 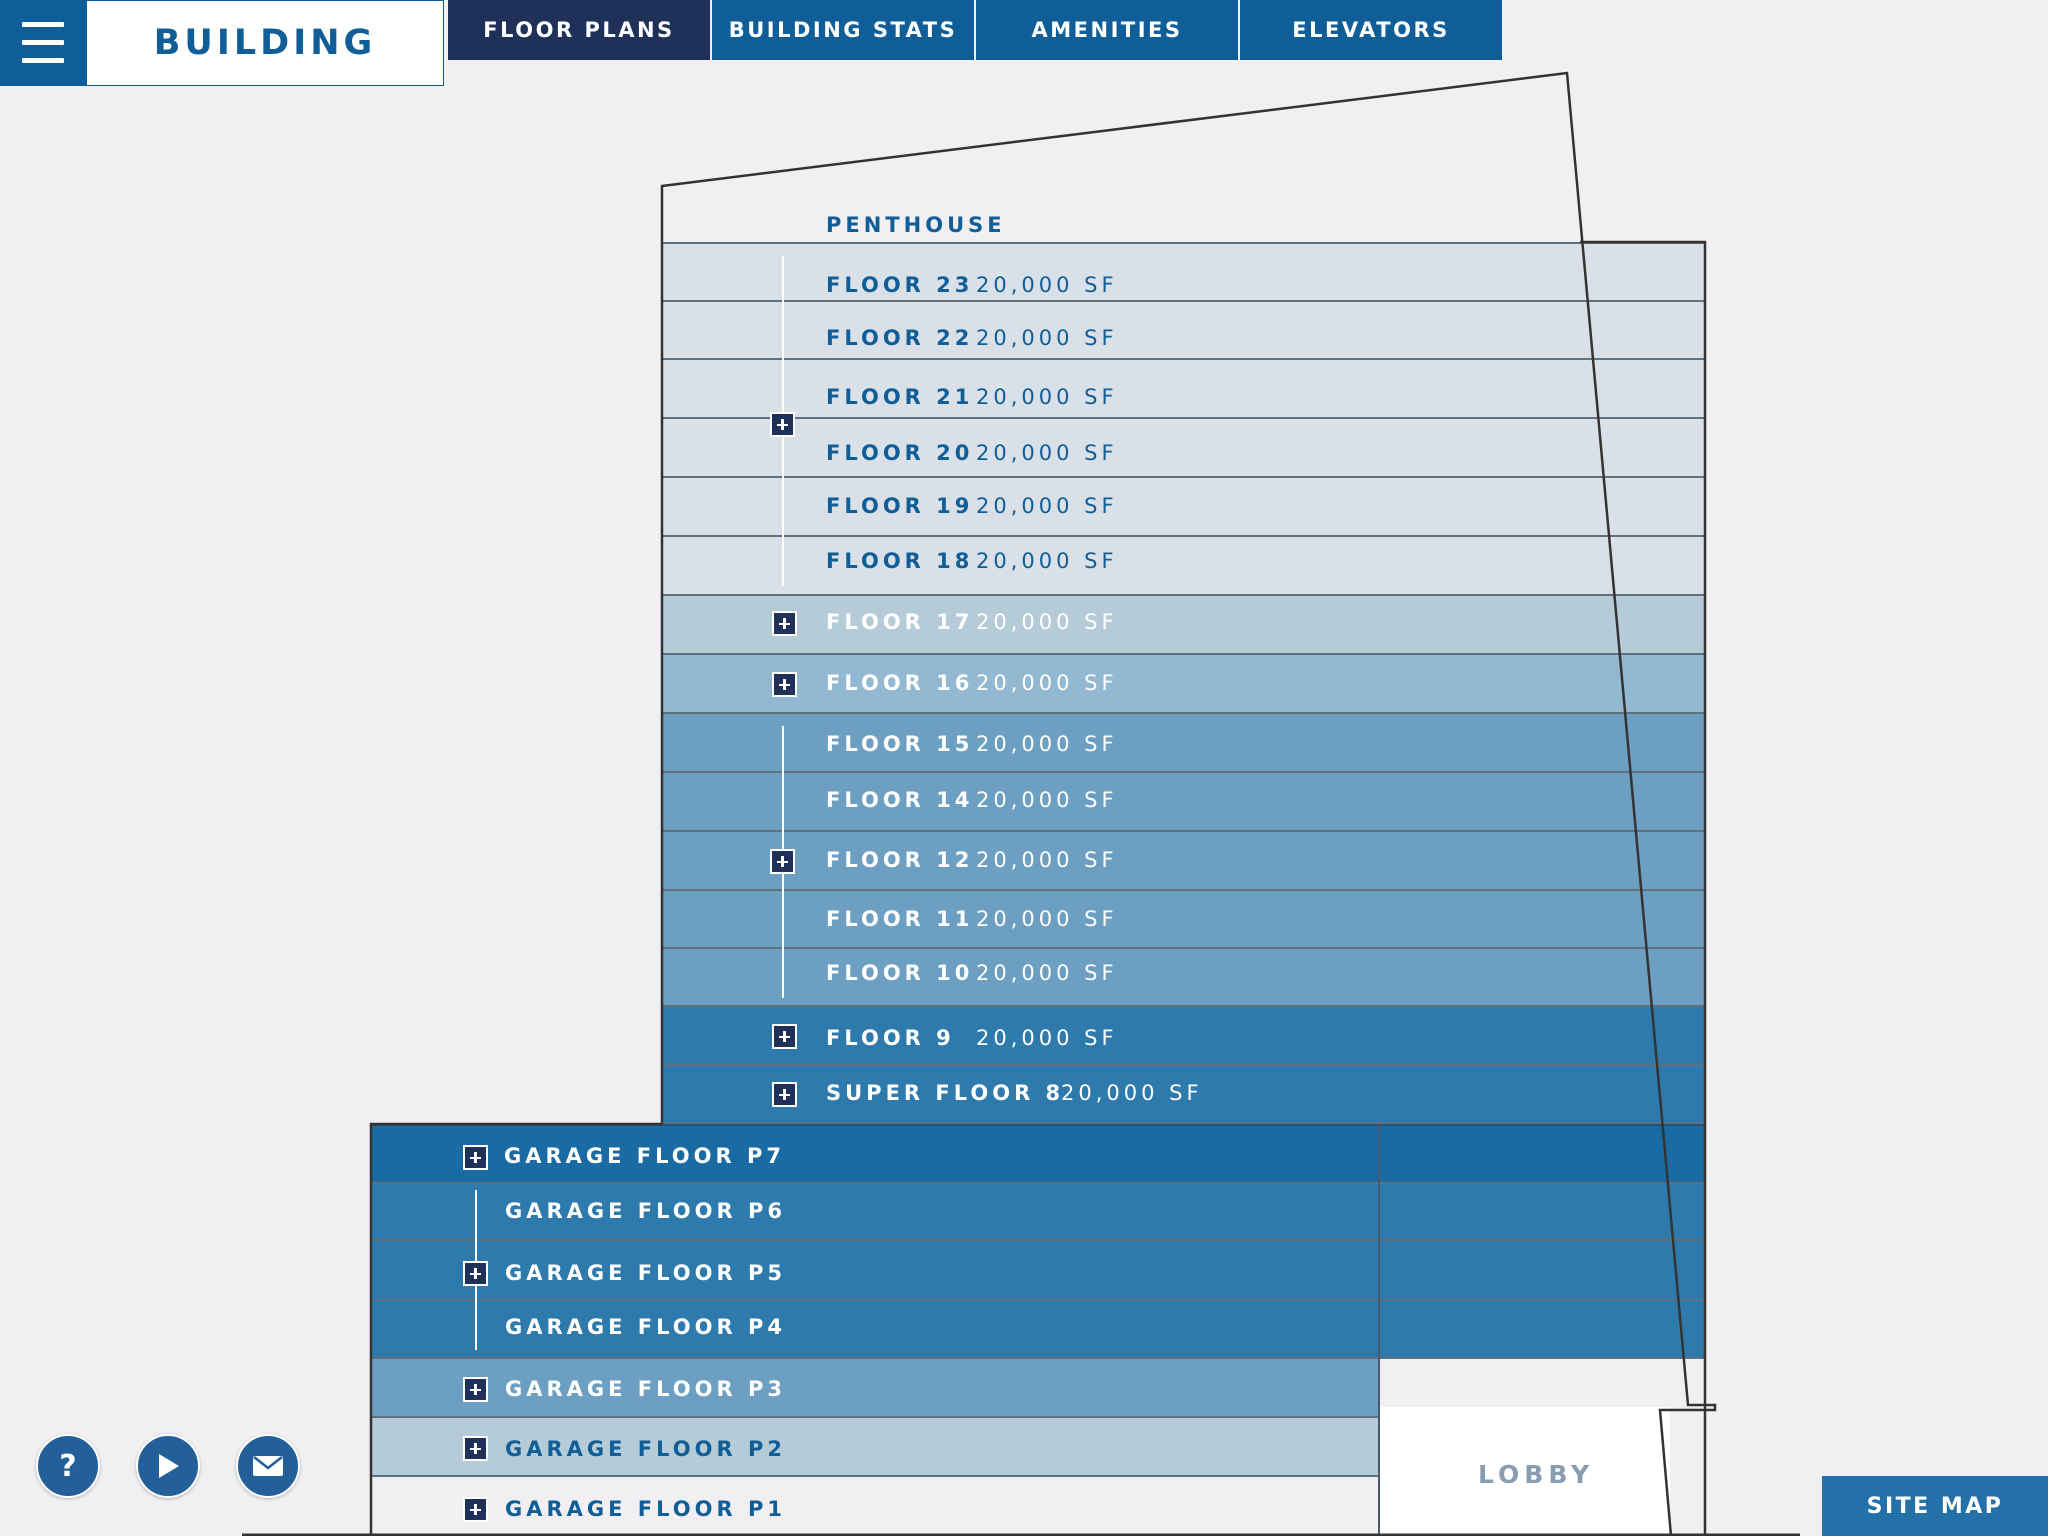 I want to click on play-icon, so click(x=169, y=1466).